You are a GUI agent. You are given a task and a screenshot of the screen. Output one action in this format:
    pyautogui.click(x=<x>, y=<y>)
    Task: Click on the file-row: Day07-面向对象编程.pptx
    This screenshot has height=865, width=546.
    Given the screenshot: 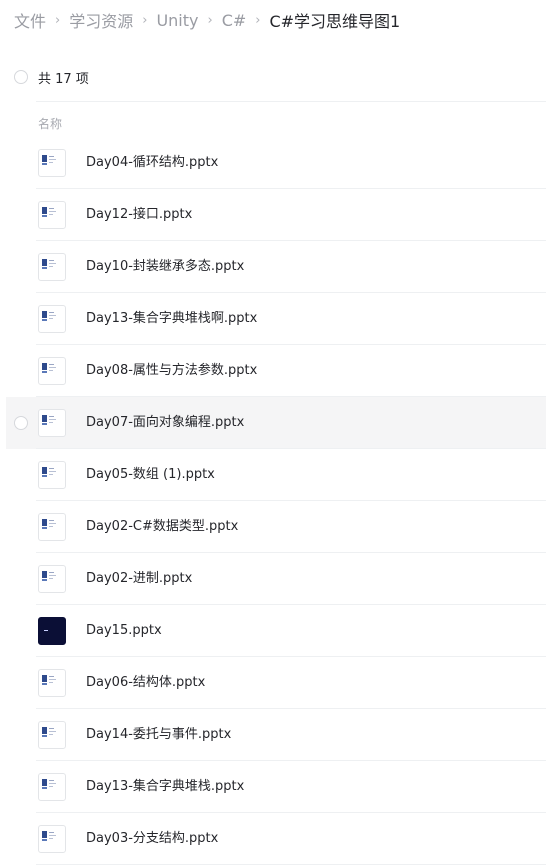 What is the action you would take?
    pyautogui.click(x=276, y=423)
    